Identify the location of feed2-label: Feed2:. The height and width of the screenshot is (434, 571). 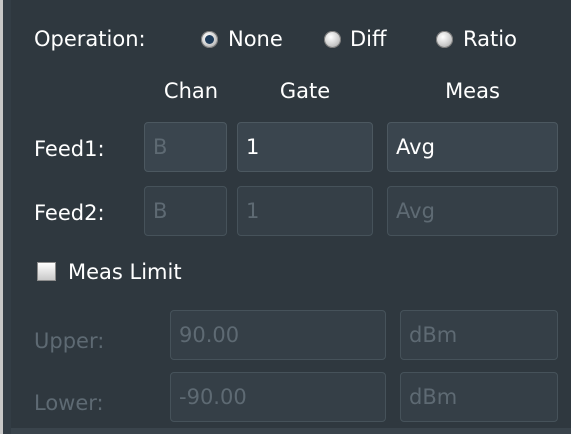
(69, 213).